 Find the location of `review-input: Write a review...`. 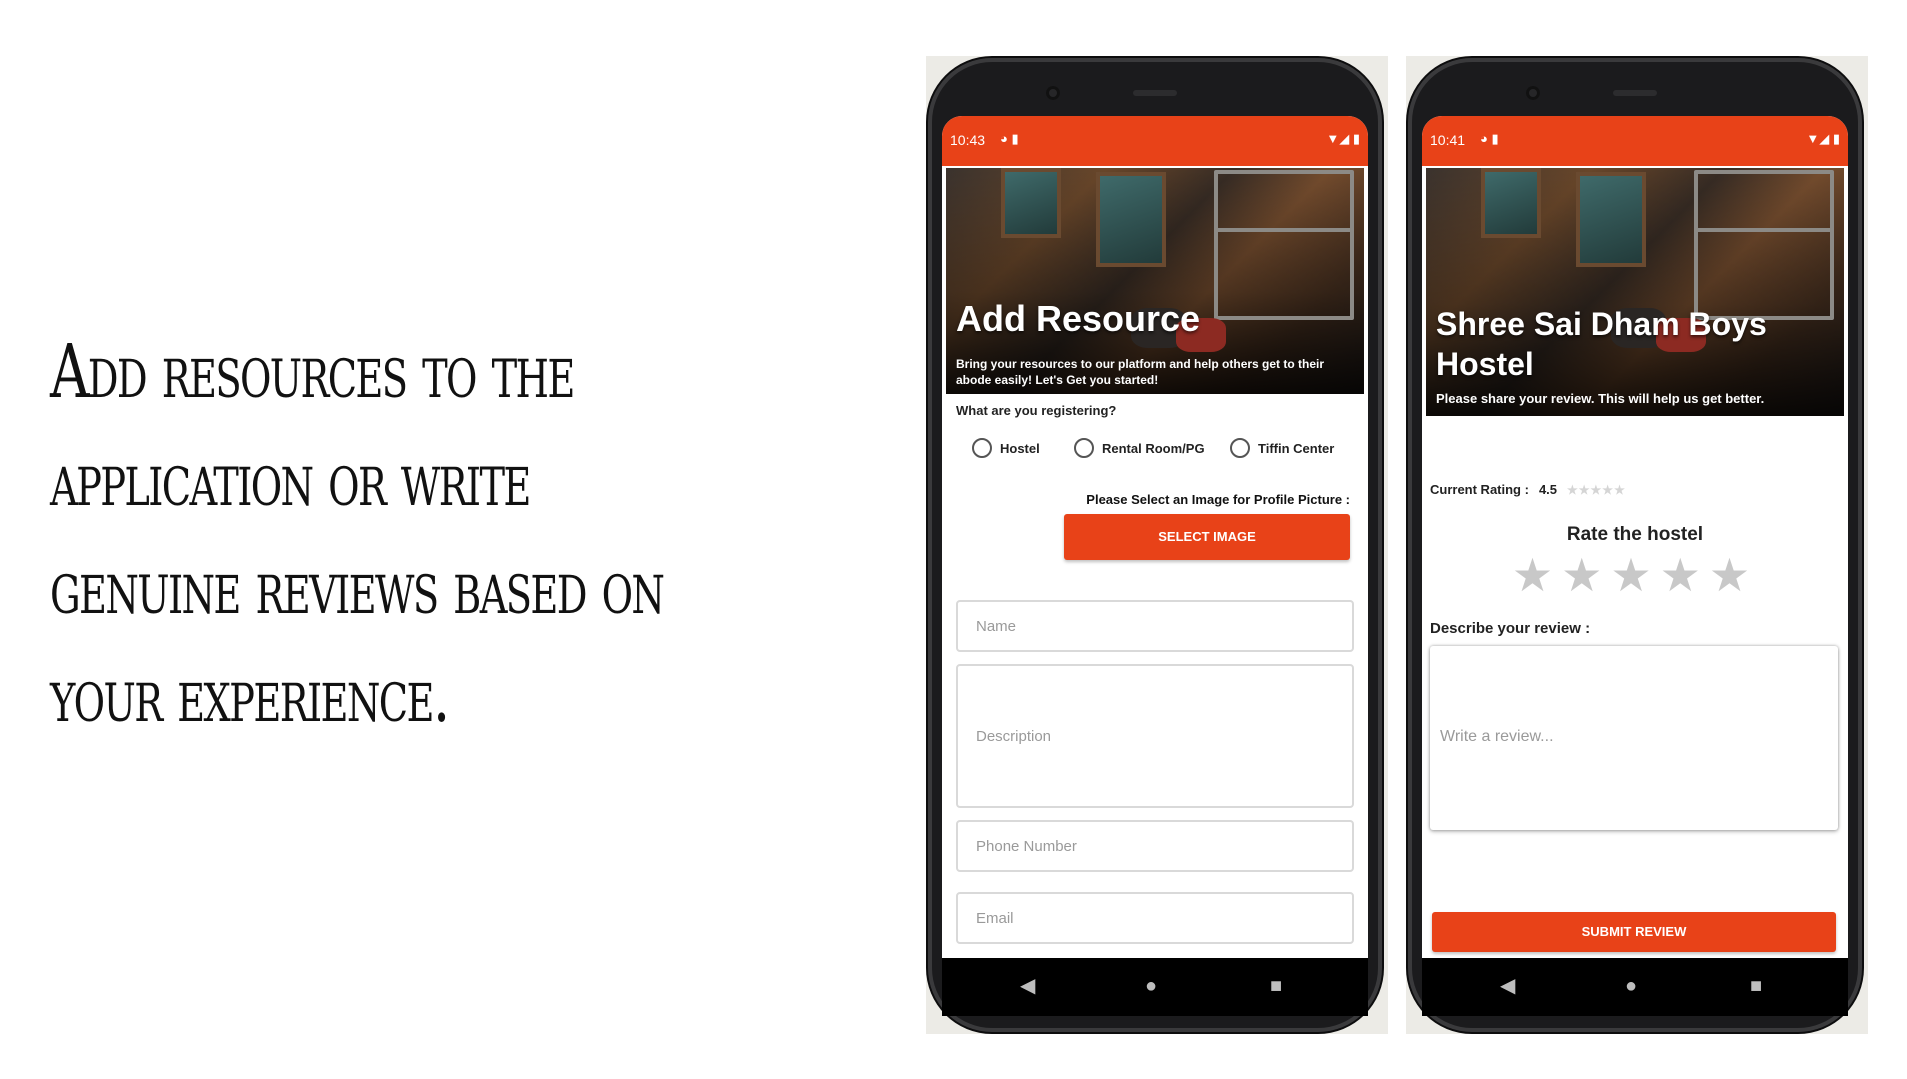

review-input: Write a review... is located at coordinates (1634, 738).